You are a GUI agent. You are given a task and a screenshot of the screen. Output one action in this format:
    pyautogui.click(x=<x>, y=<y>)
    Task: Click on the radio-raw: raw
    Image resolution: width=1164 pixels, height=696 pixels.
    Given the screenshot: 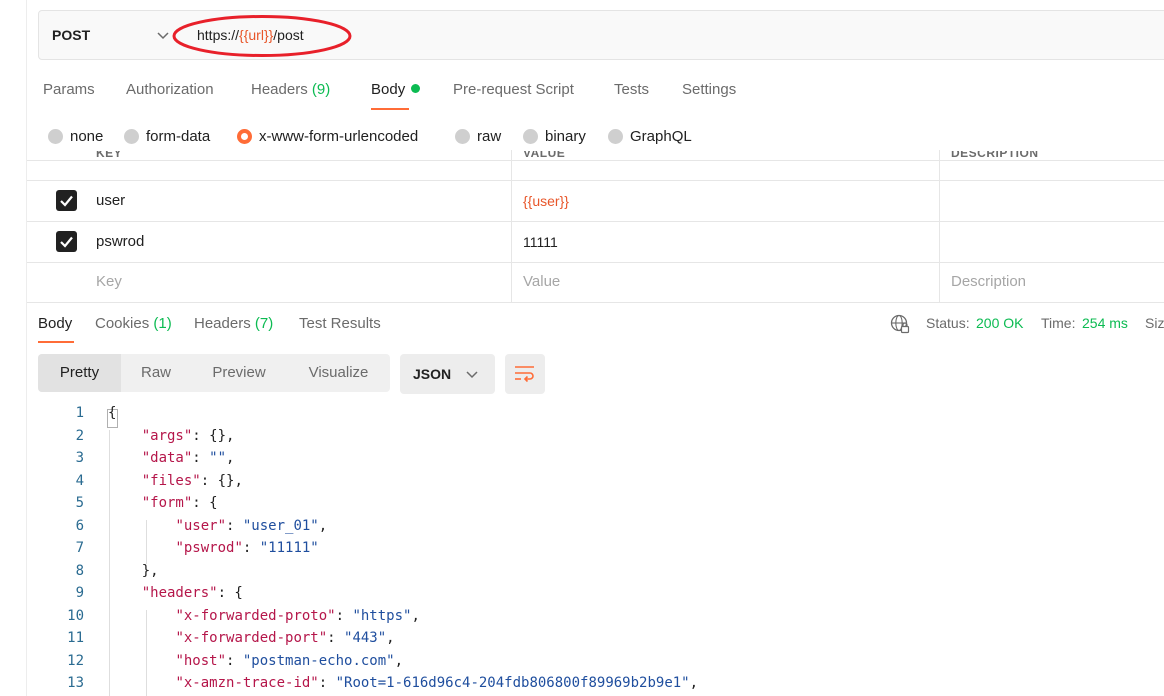 What is the action you would take?
    pyautogui.click(x=478, y=136)
    